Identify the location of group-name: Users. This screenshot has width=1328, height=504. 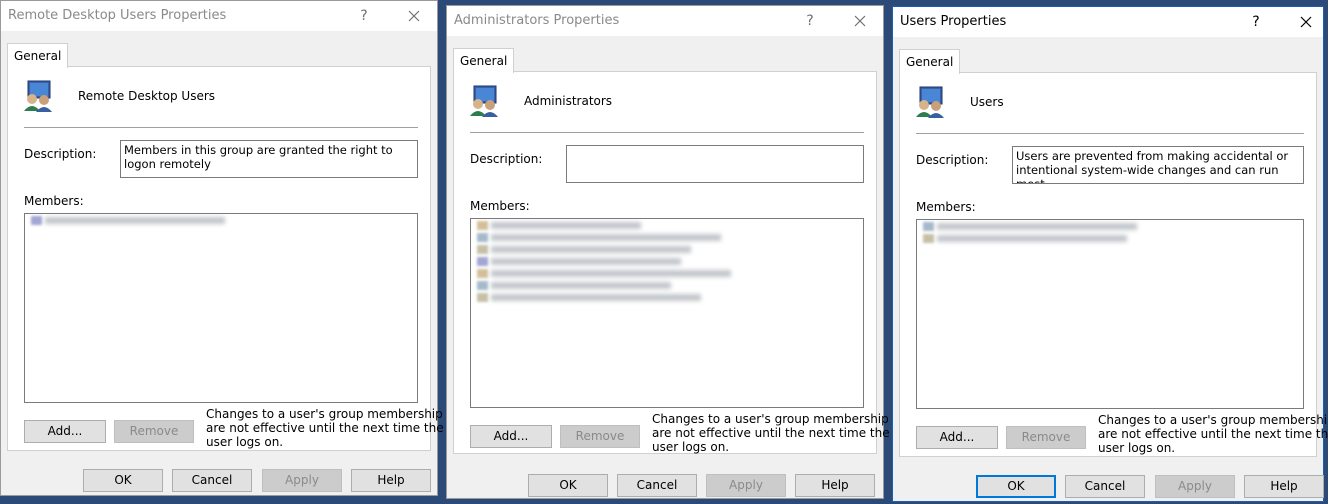
(987, 102).